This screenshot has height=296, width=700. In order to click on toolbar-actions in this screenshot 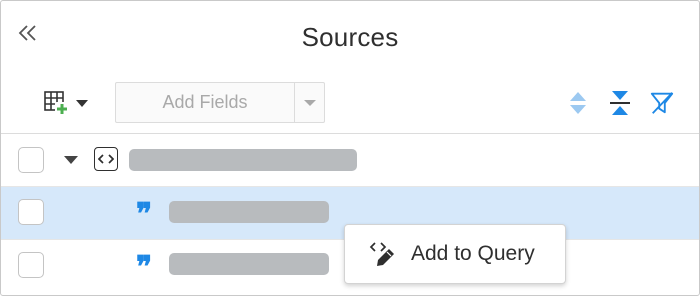, I will do `click(620, 103)`.